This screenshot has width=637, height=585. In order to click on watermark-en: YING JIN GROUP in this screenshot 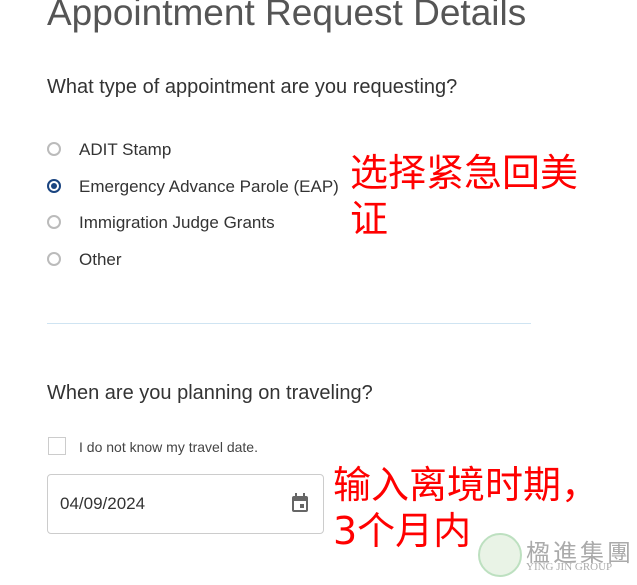, I will do `click(569, 567)`.